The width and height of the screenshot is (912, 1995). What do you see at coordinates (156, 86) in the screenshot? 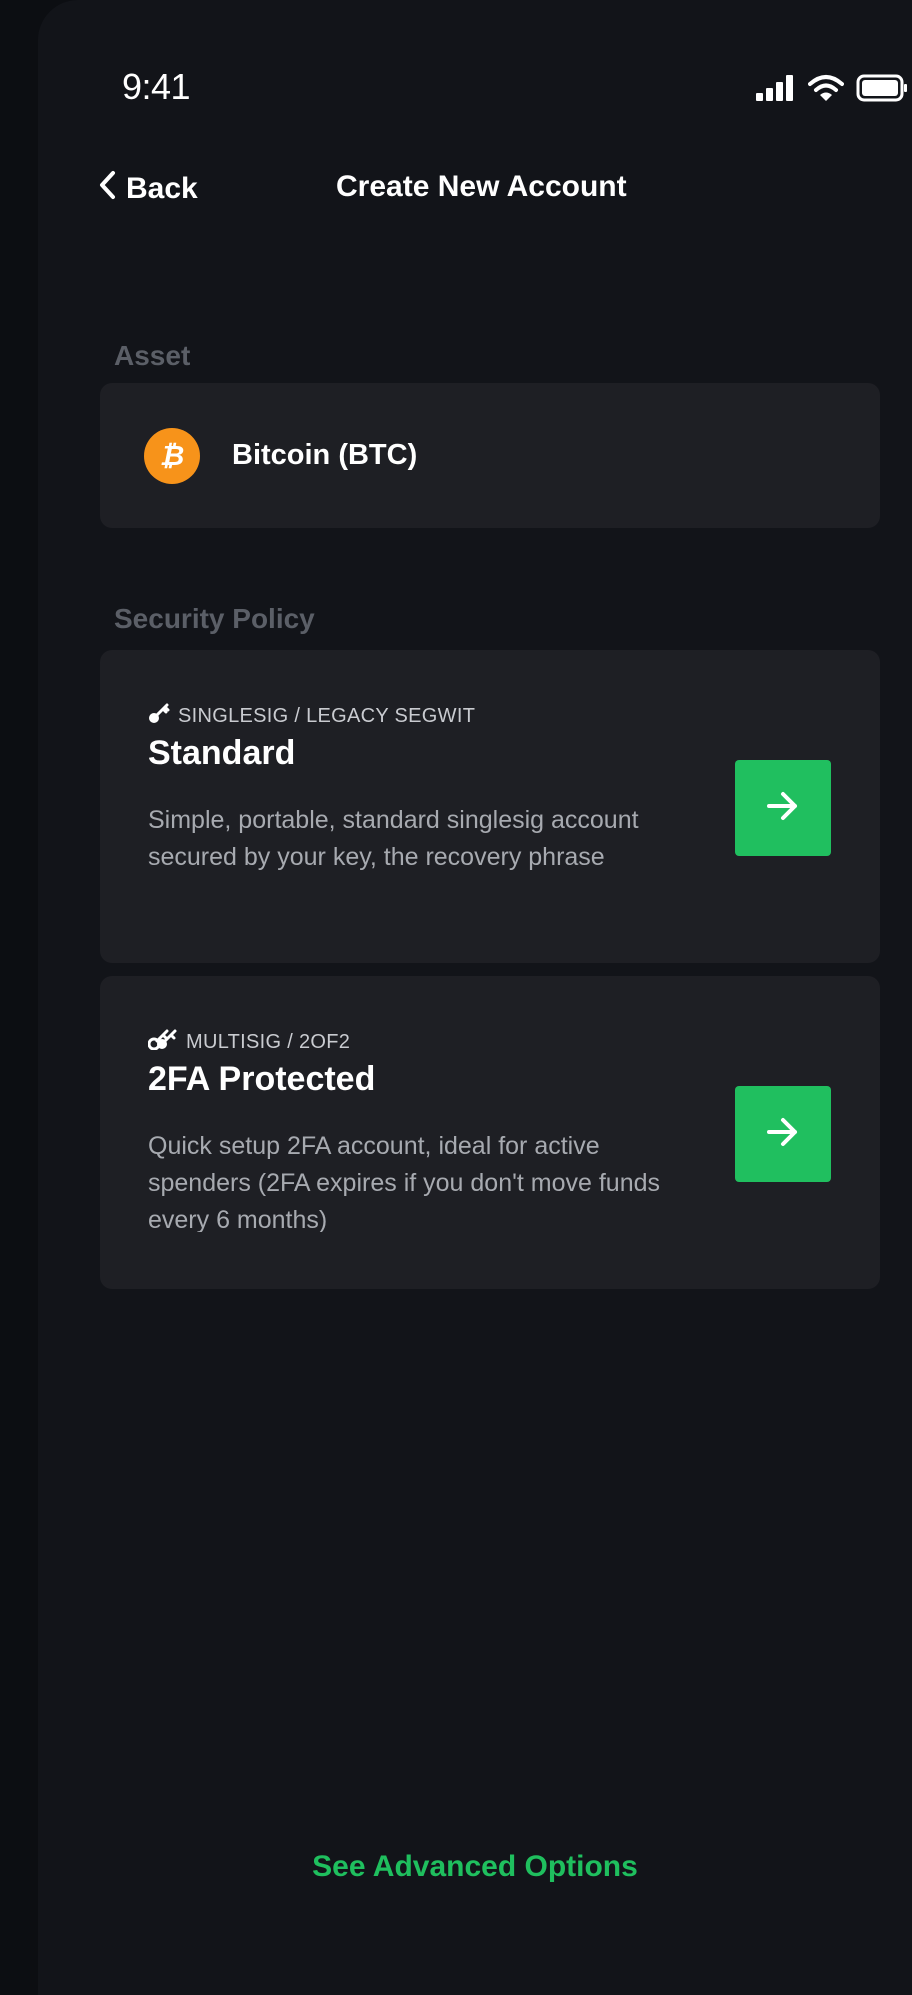
I see `status-time: 9:41` at bounding box center [156, 86].